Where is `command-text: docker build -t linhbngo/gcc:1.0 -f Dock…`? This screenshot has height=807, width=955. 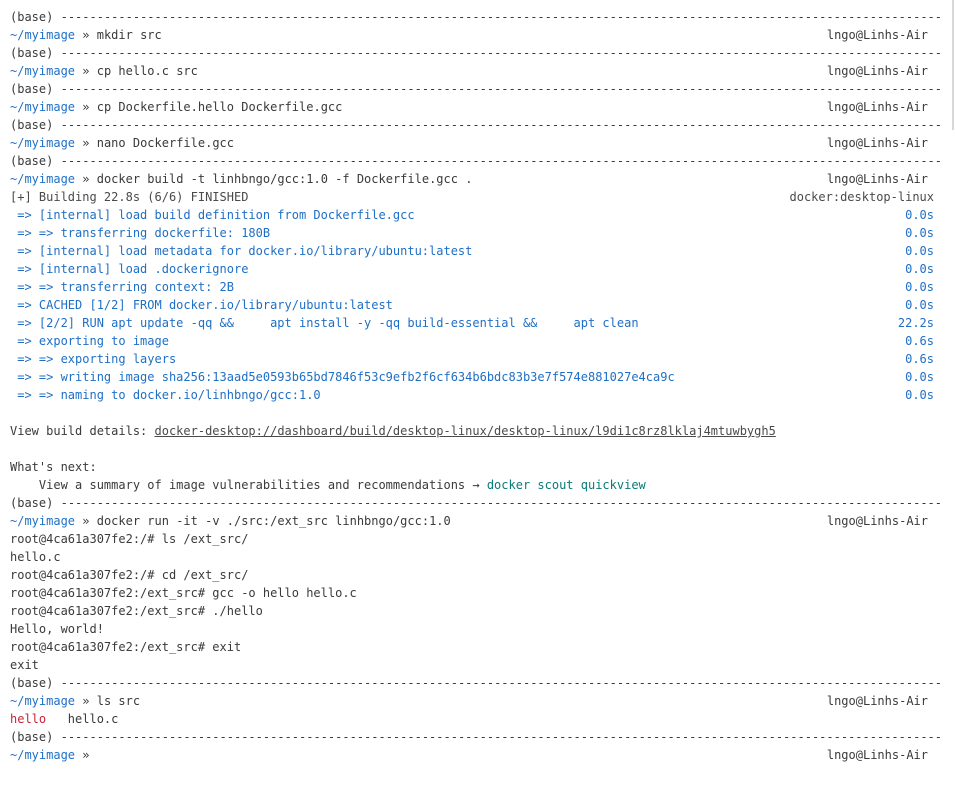
command-text: docker build -t linhbngo/gcc:1.0 -f Dock… is located at coordinates (284, 179).